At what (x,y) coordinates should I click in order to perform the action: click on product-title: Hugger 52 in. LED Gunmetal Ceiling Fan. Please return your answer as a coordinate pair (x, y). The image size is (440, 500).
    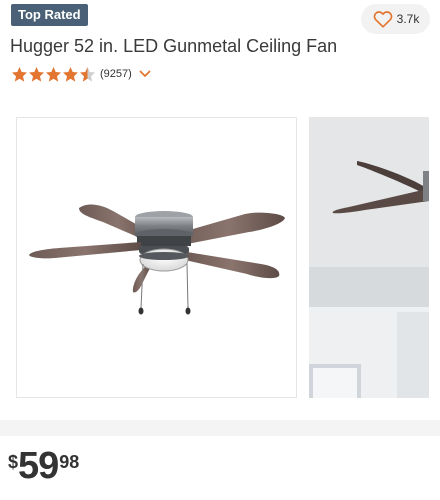
    Looking at the image, I should click on (174, 46).